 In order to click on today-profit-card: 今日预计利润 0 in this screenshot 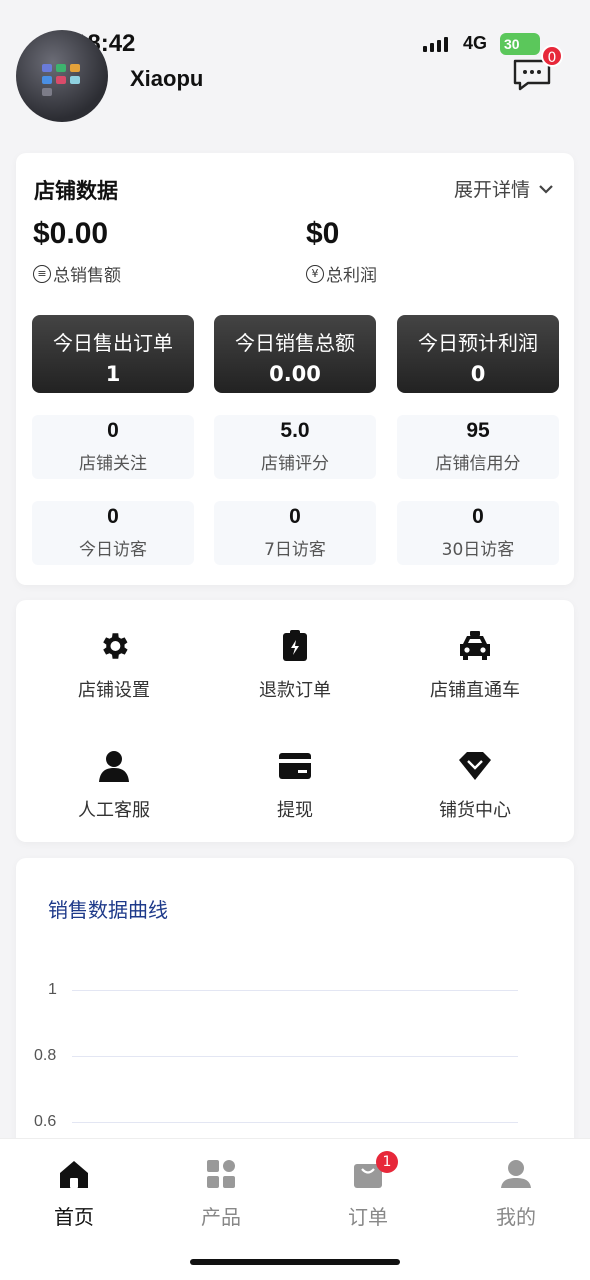, I will do `click(478, 354)`.